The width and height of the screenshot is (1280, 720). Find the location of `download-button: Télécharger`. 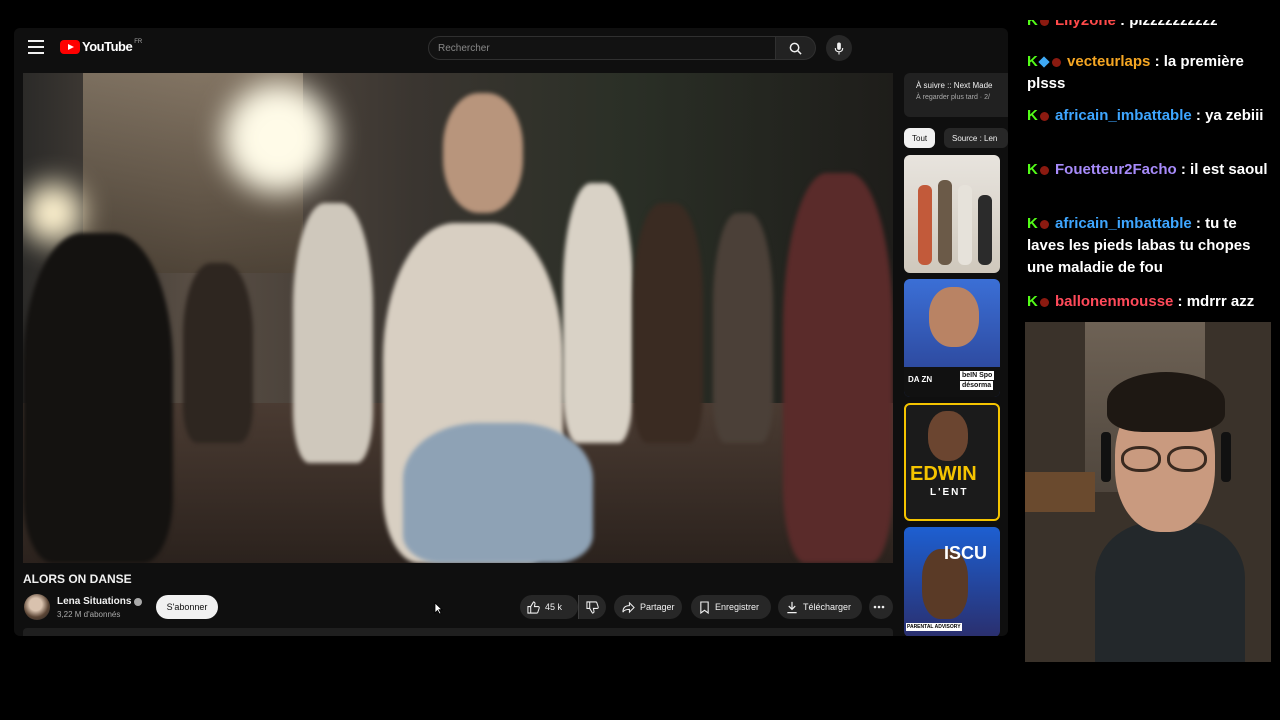

download-button: Télécharger is located at coordinates (820, 607).